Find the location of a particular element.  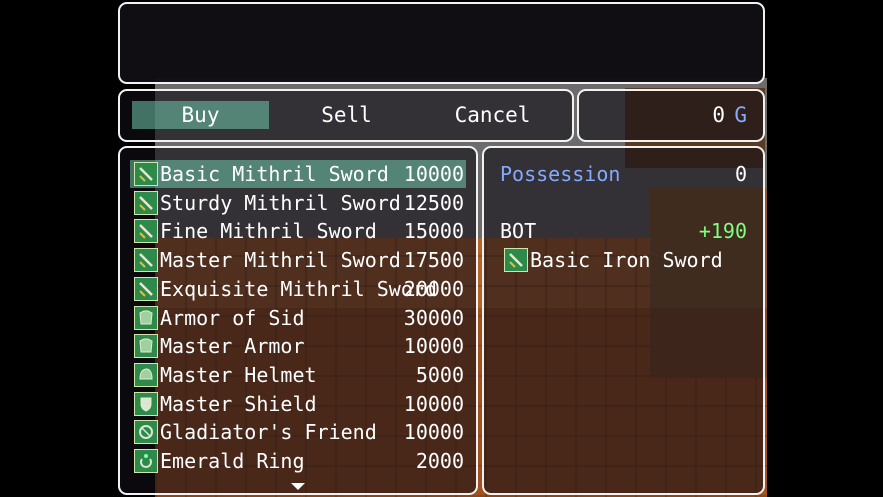

ring-icon is located at coordinates (146, 461).